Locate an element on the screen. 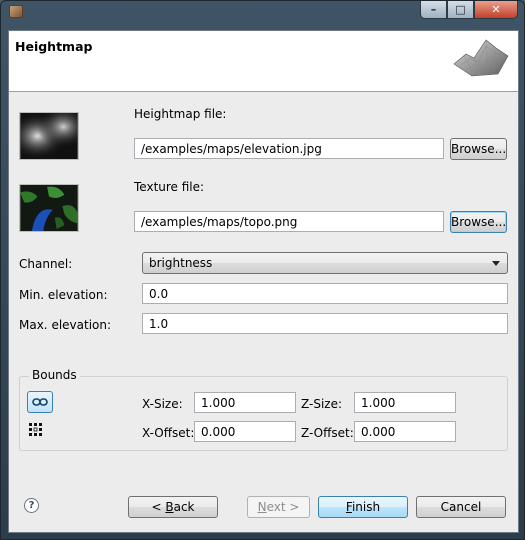 The width and height of the screenshot is (525, 540). title-bar: – □ ✕ is located at coordinates (262, 12).